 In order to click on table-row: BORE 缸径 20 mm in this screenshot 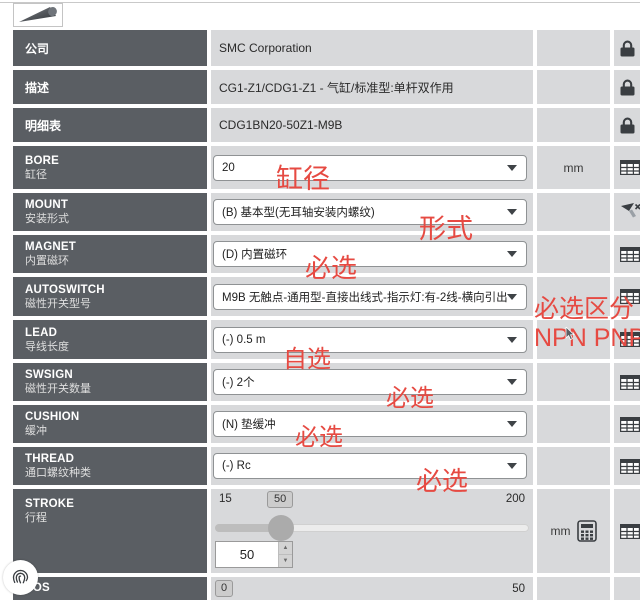, I will do `click(326, 167)`.